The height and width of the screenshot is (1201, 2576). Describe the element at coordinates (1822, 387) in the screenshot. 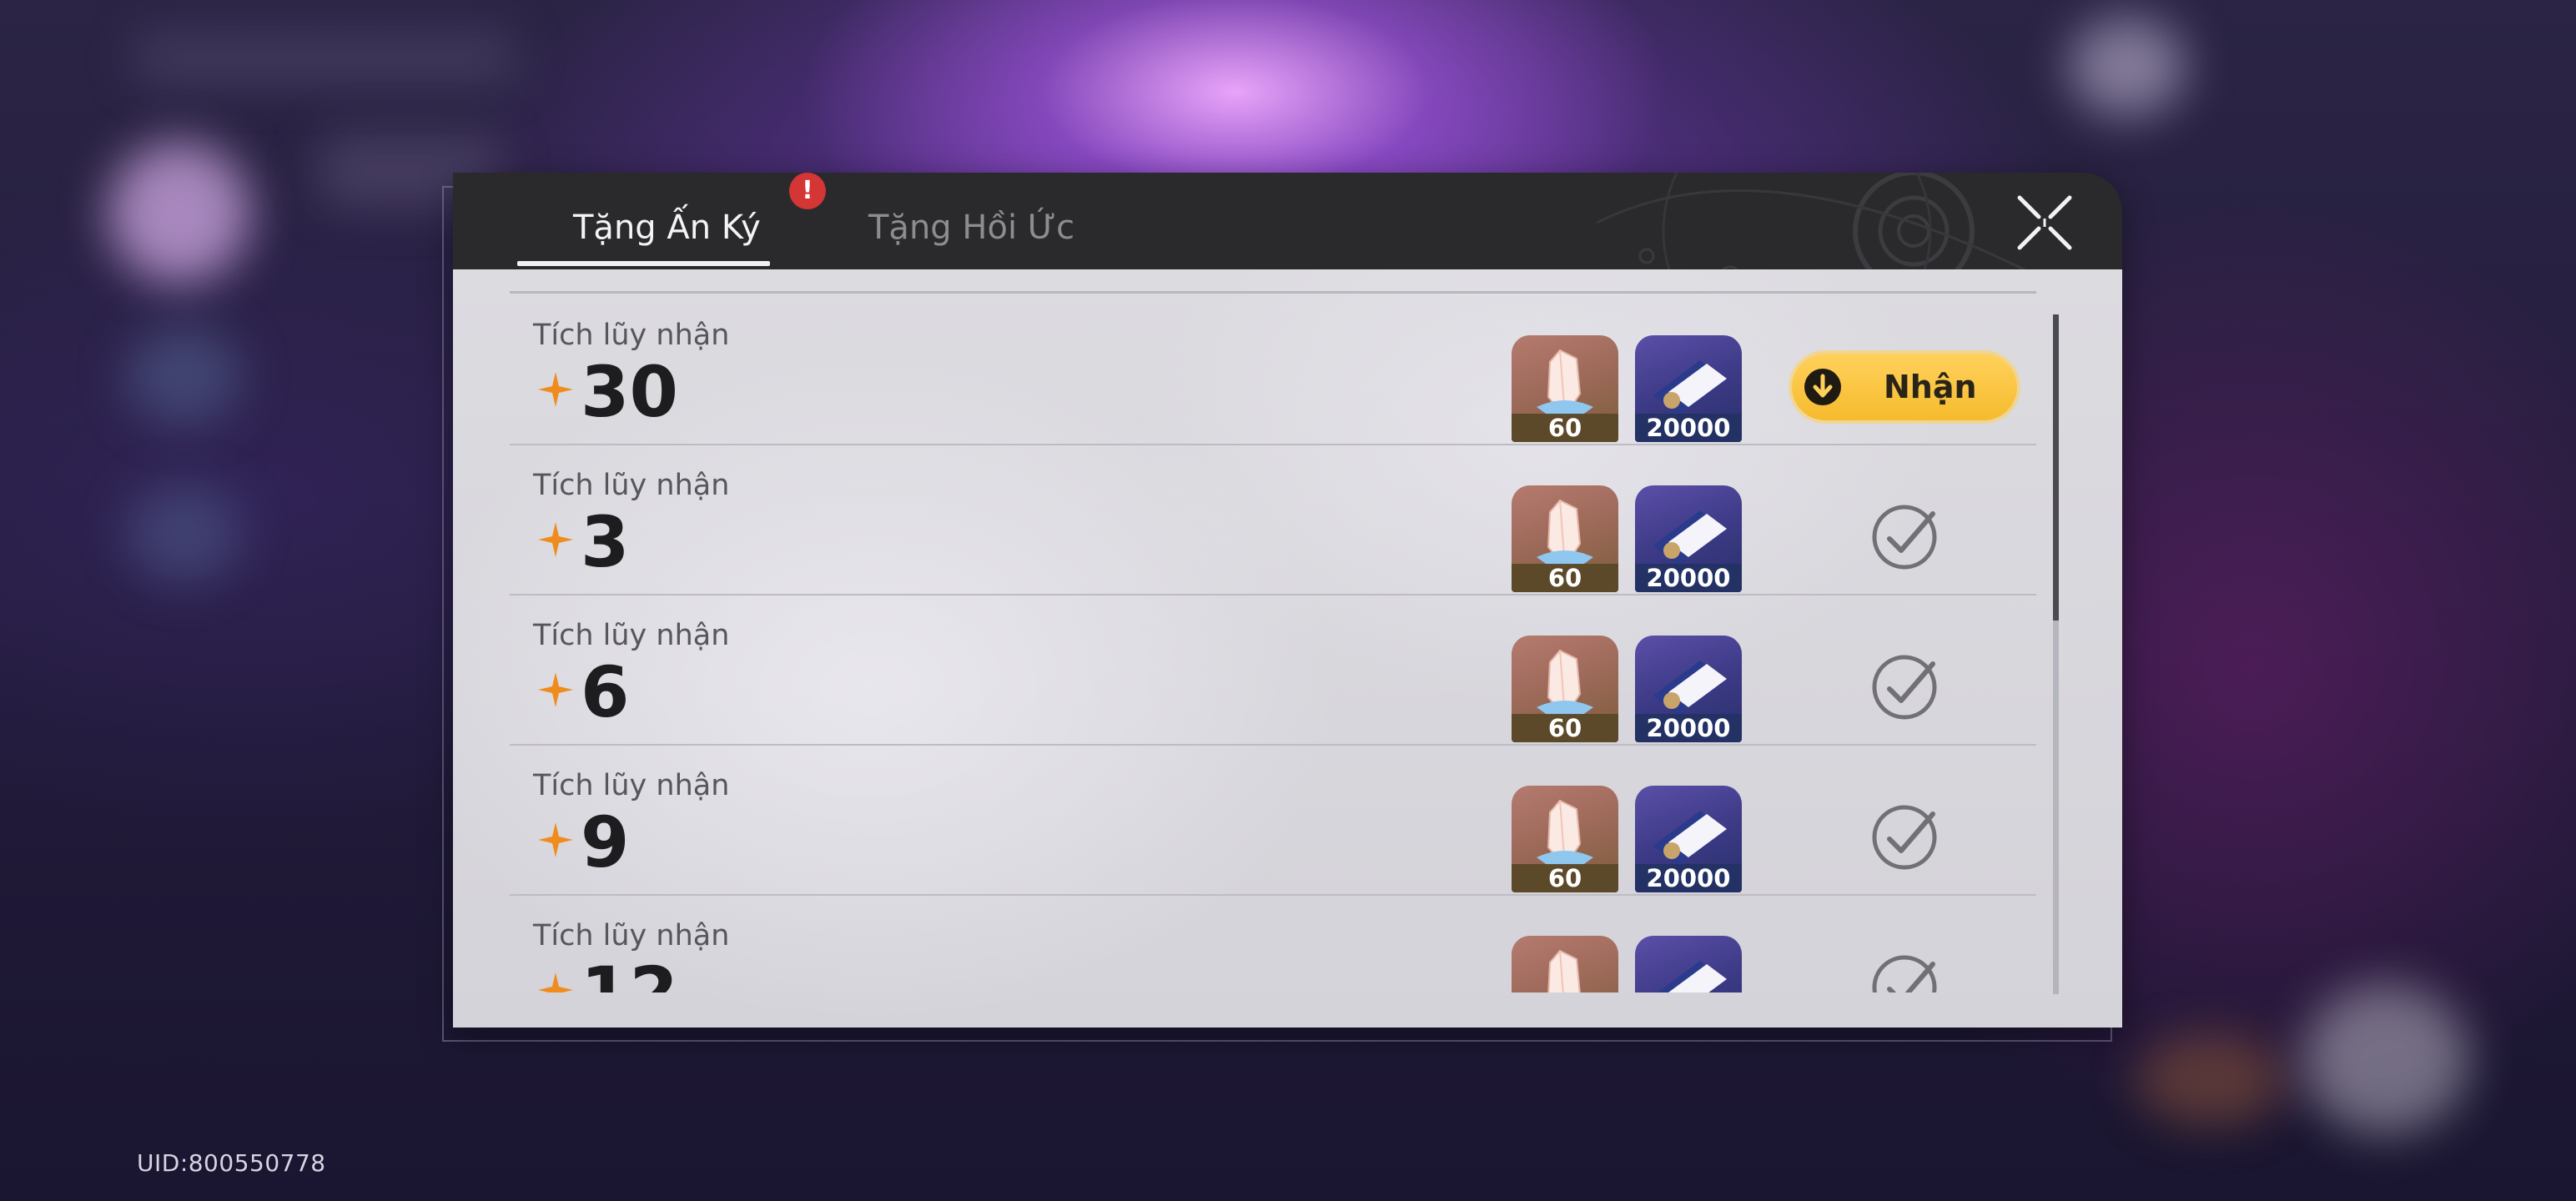

I see `download-arrow-icon` at that location.